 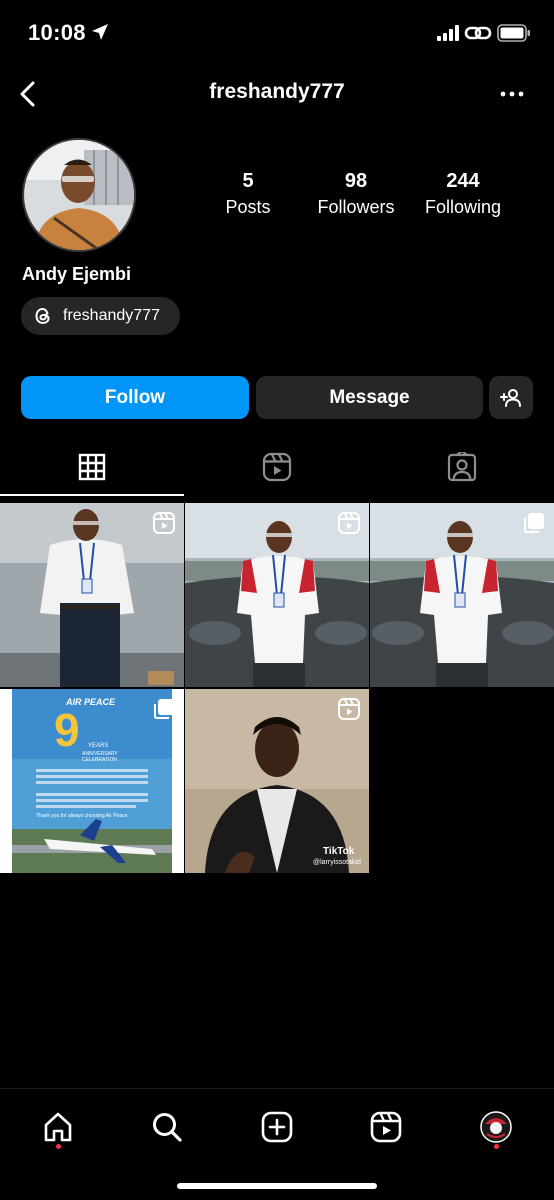 I want to click on more-horizontal-icon, so click(x=512, y=94).